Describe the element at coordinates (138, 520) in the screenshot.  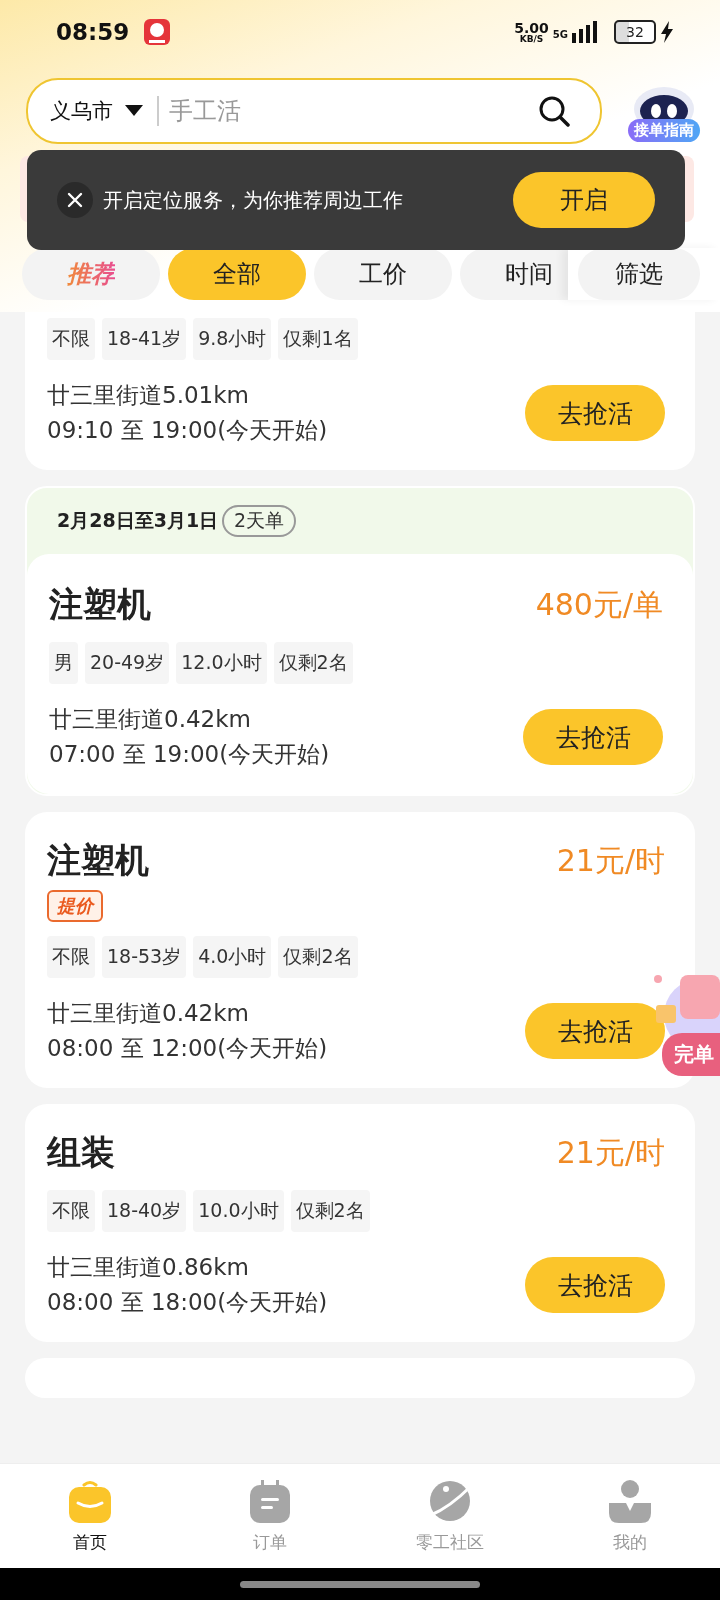
I see `period-dates: 2月28日至3月1日` at that location.